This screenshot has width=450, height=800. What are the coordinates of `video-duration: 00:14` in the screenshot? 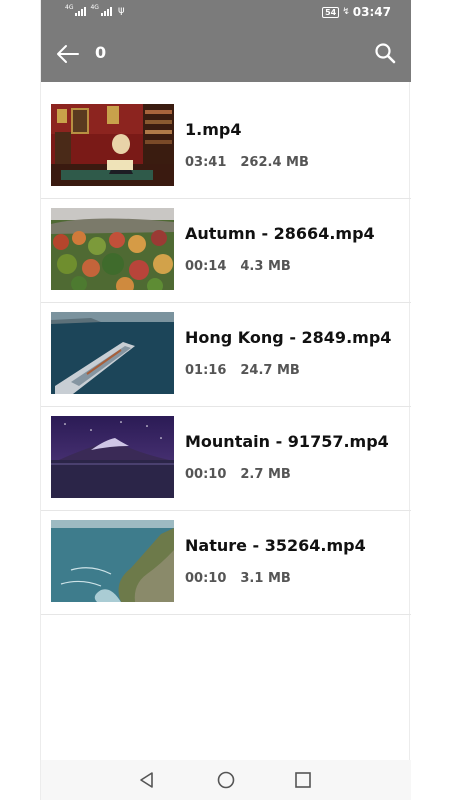 It's located at (206, 266).